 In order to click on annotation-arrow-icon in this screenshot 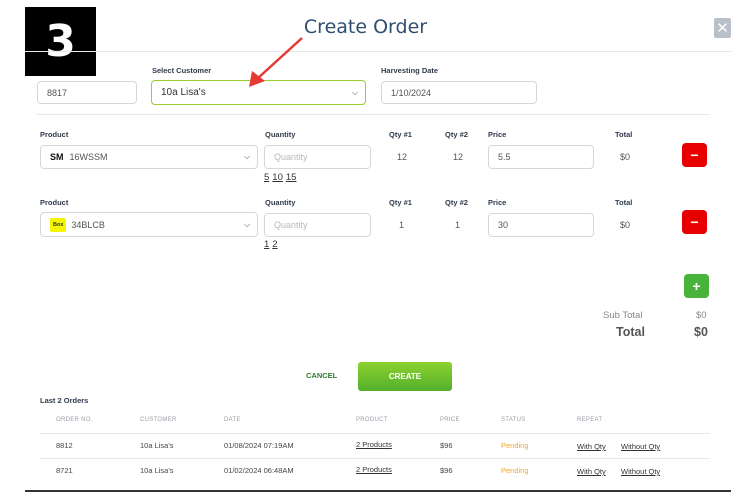, I will do `click(276, 62)`.